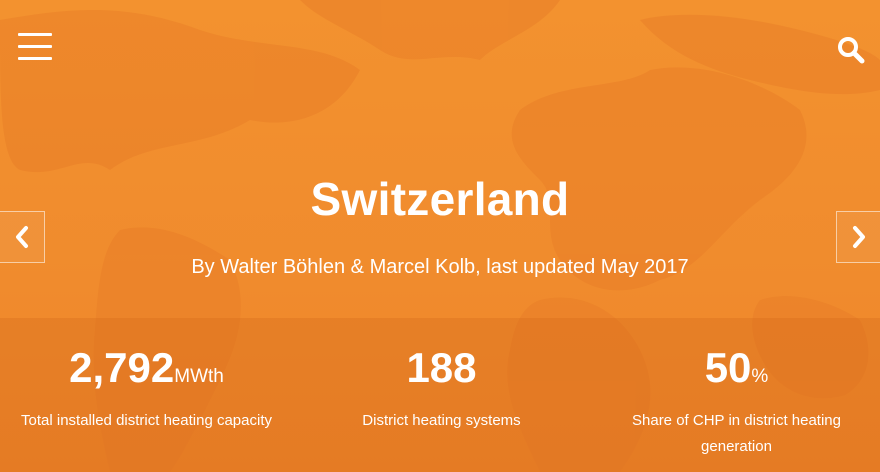 The height and width of the screenshot is (472, 880). Describe the element at coordinates (122, 367) in the screenshot. I see `stat-value: 2,792` at that location.